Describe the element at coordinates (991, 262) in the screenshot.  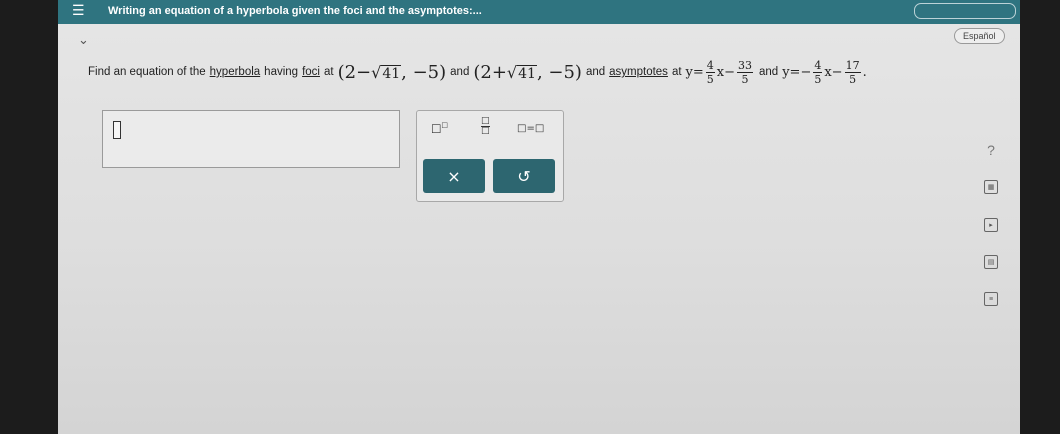
I see `grid-icon: ▤` at that location.